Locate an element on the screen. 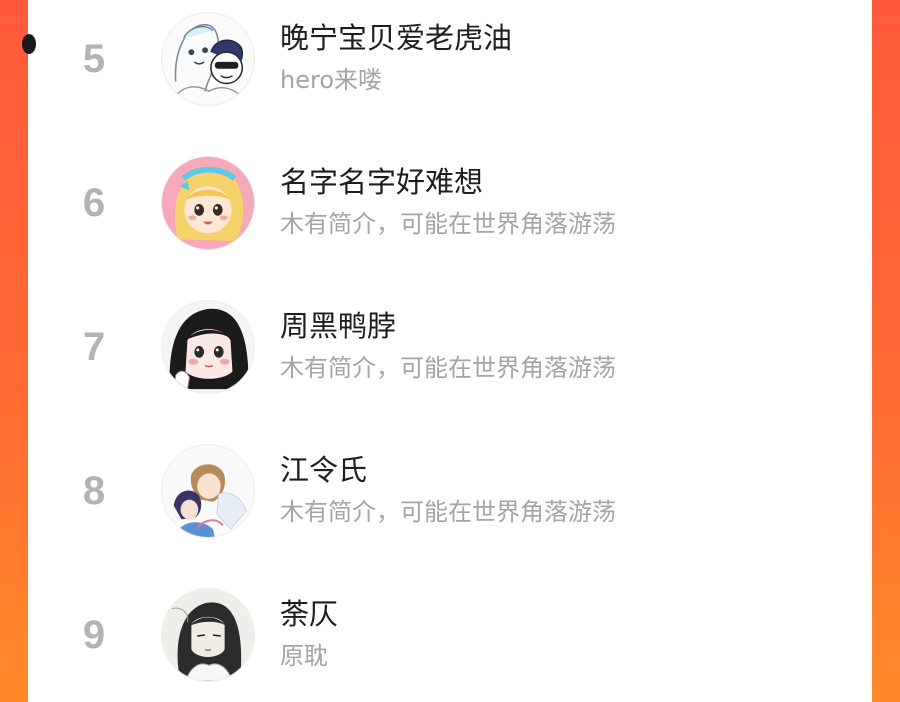 The height and width of the screenshot is (702, 900). ranking-row-6: 6 名字名字好难想 木有简介，可能在世界角落游荡 is located at coordinates (450, 202).